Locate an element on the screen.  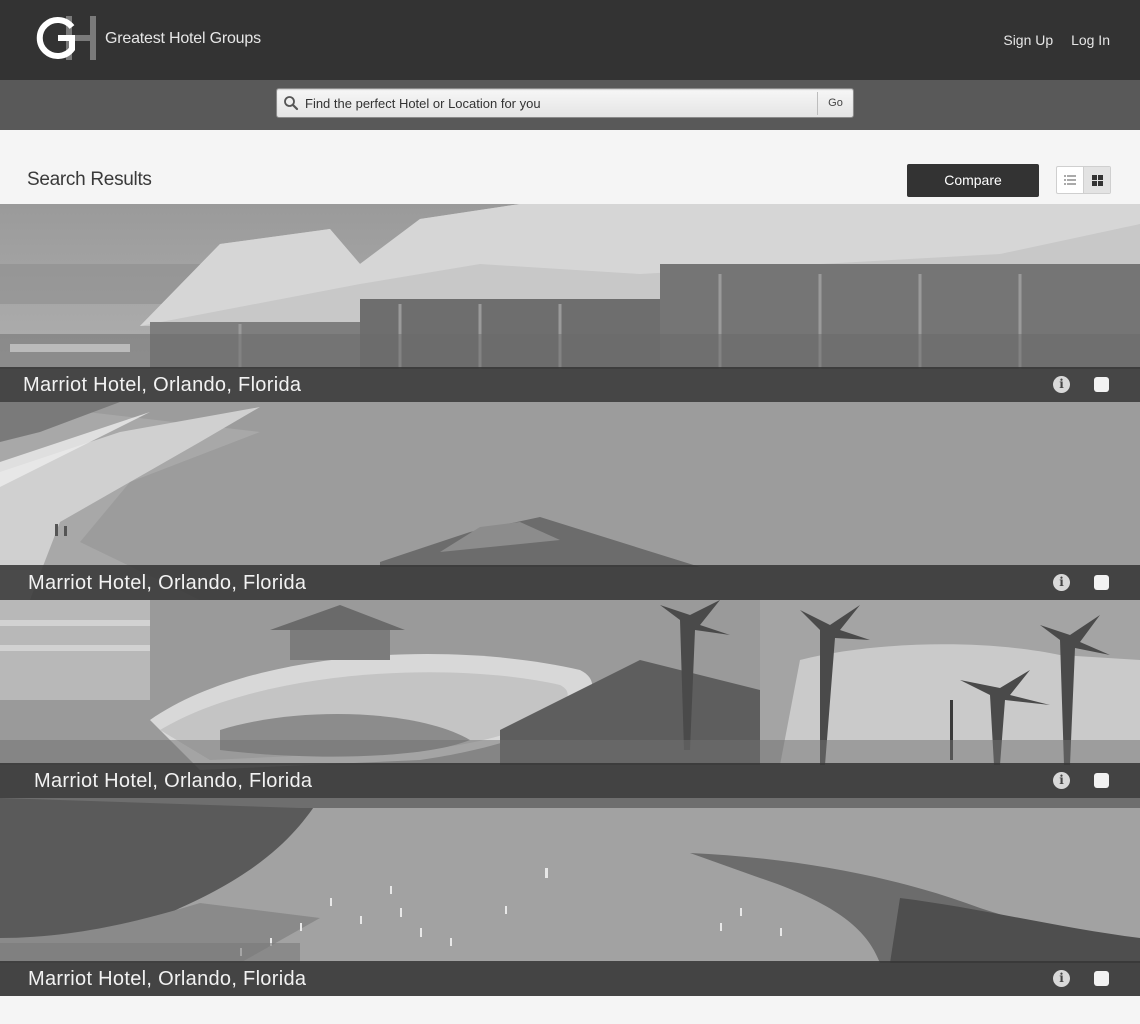
page-footer is located at coordinates (570, 1010).